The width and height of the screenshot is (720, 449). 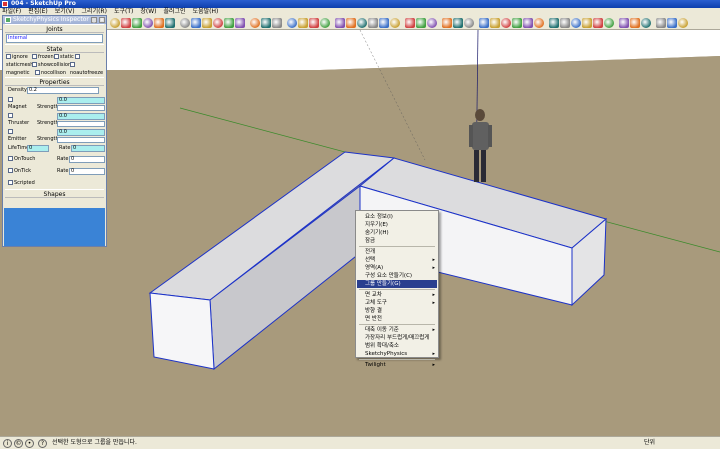 I want to click on magnet-strength-field: 0.0, so click(x=81, y=100).